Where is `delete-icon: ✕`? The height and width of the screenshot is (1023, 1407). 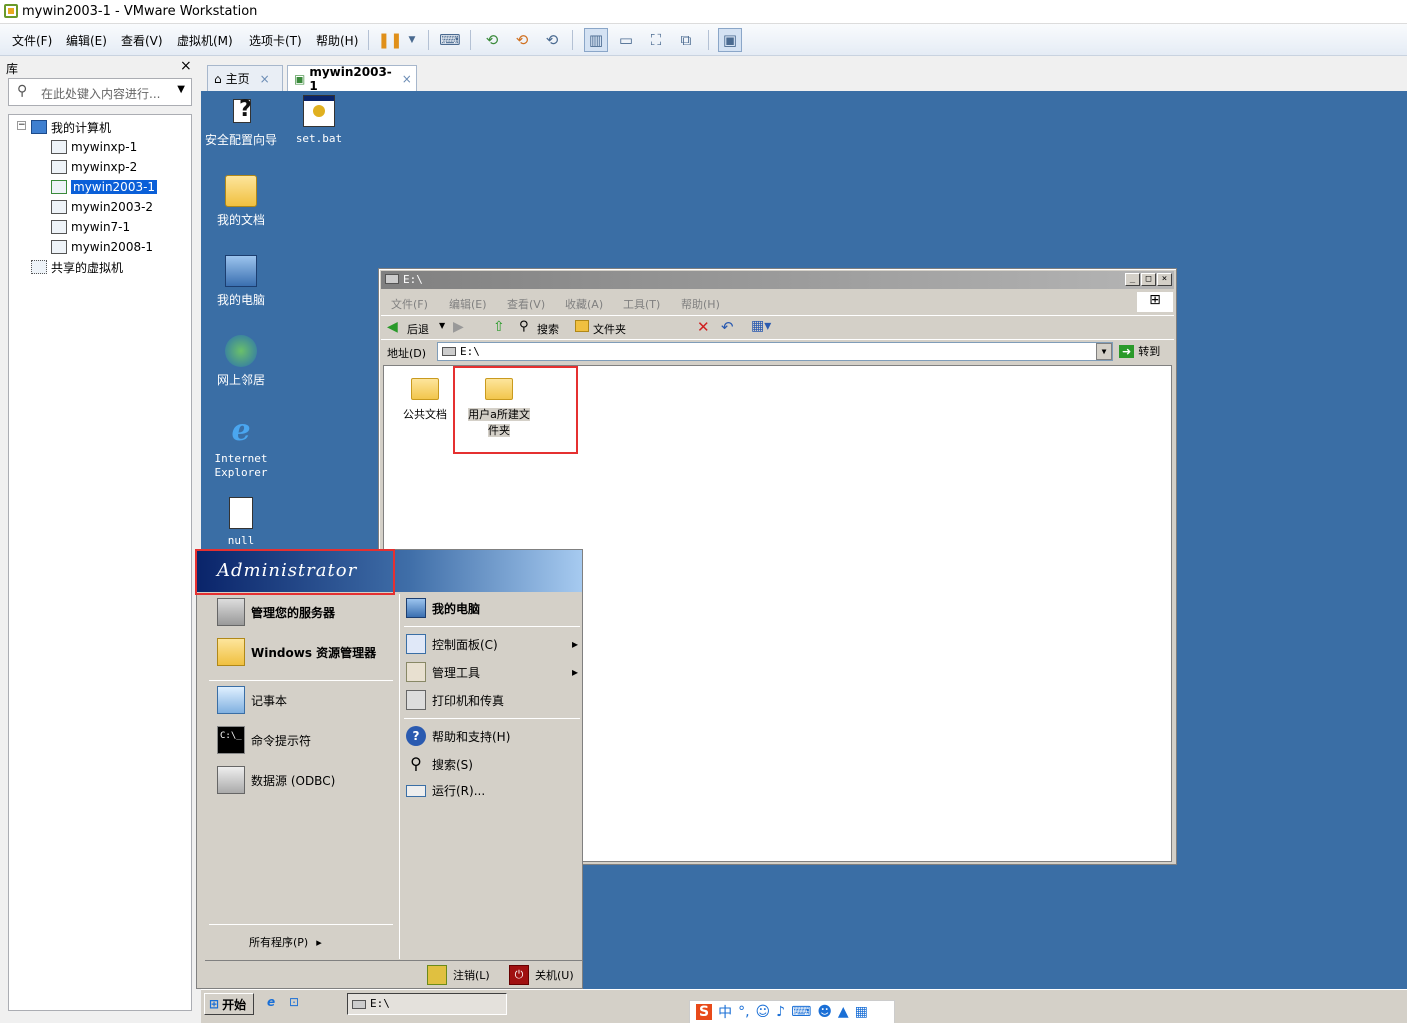
delete-icon: ✕ is located at coordinates (703, 327).